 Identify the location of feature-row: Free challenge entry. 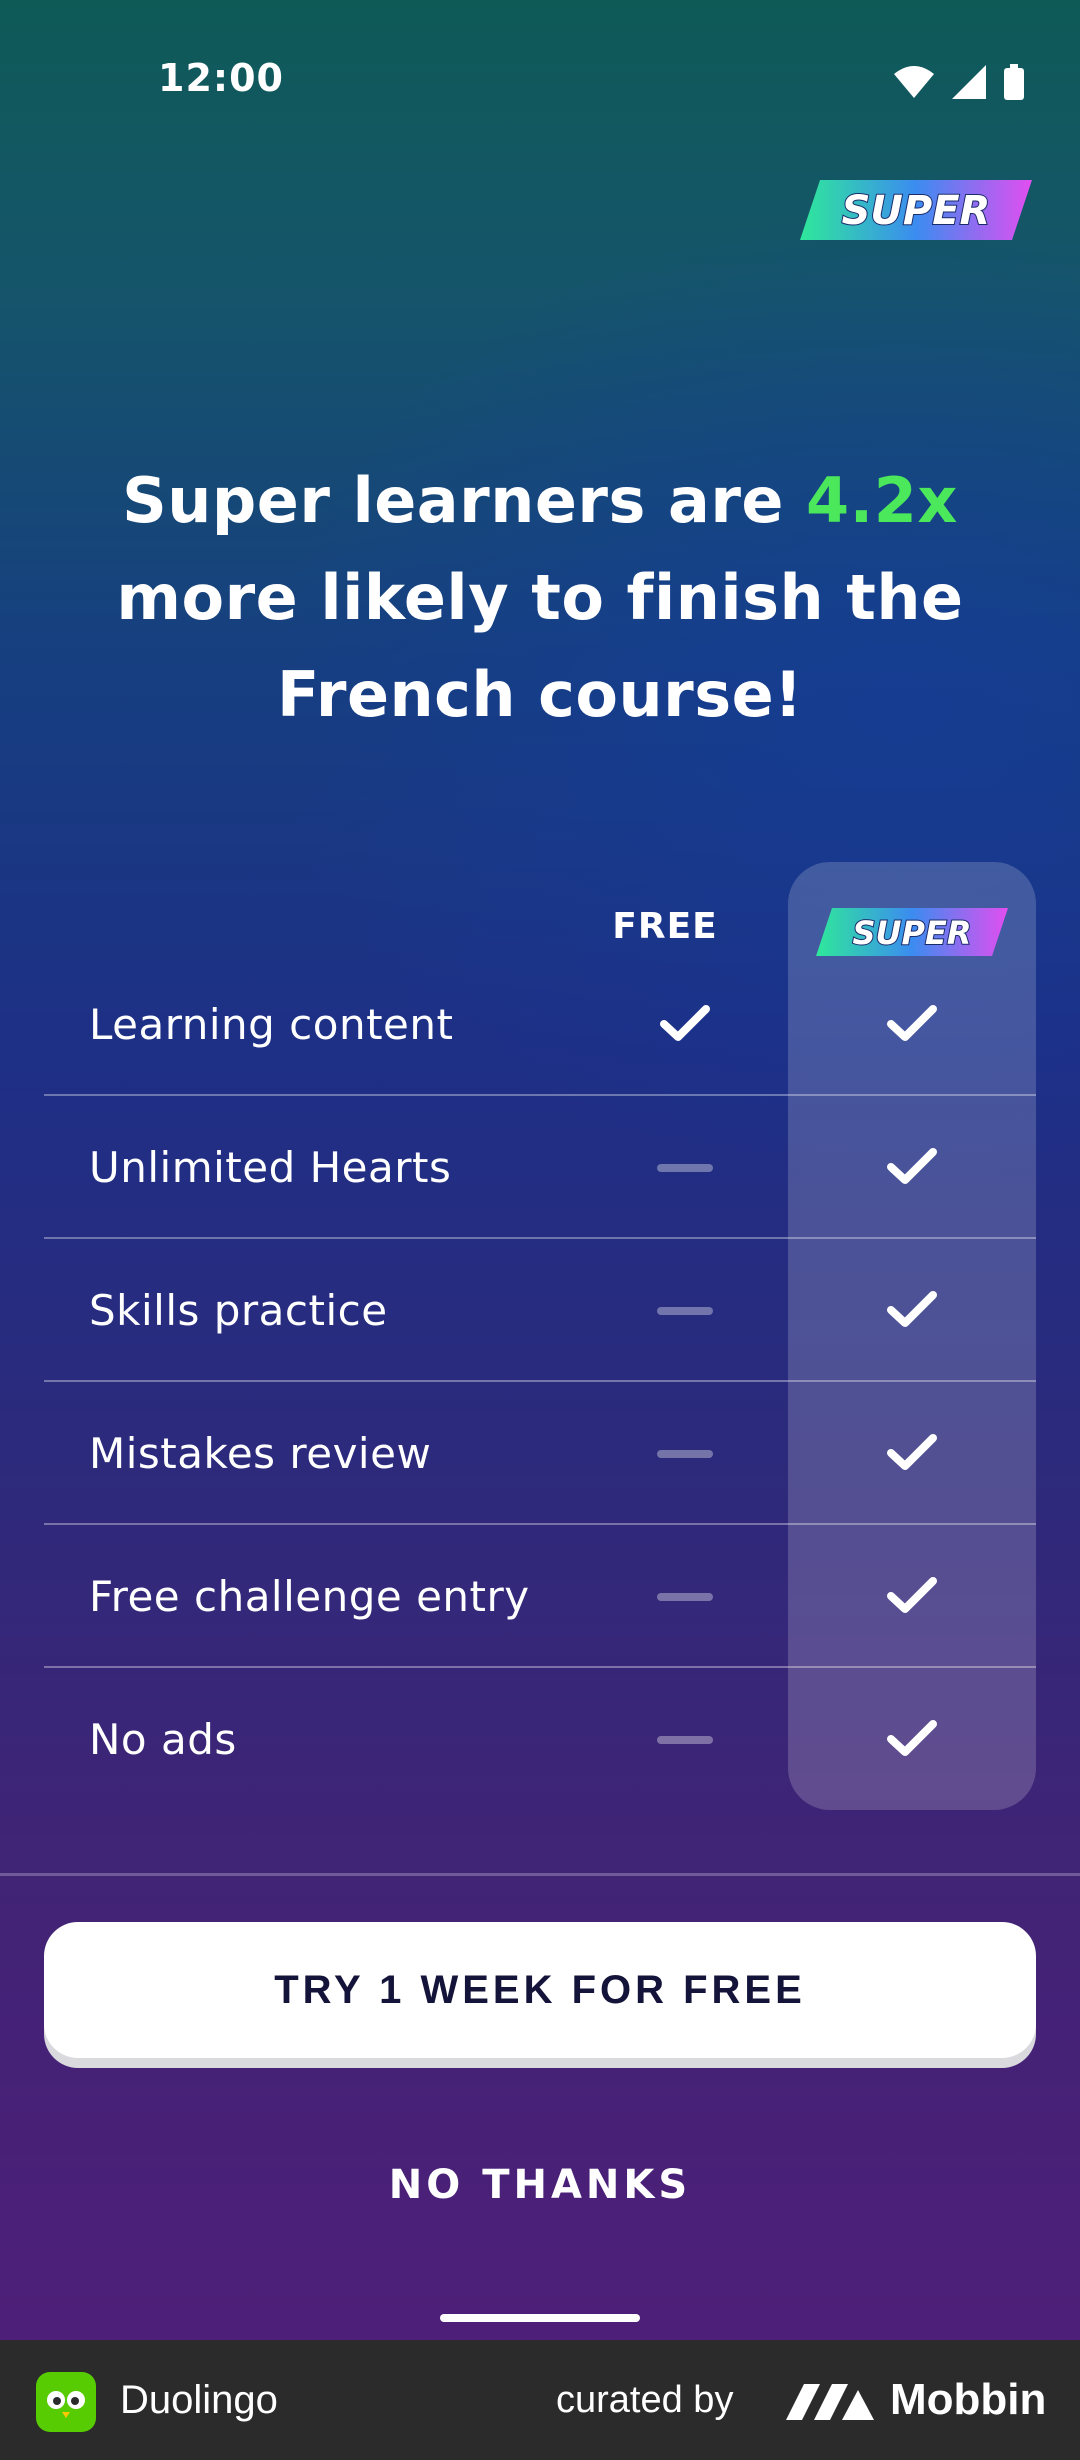
(540, 1596).